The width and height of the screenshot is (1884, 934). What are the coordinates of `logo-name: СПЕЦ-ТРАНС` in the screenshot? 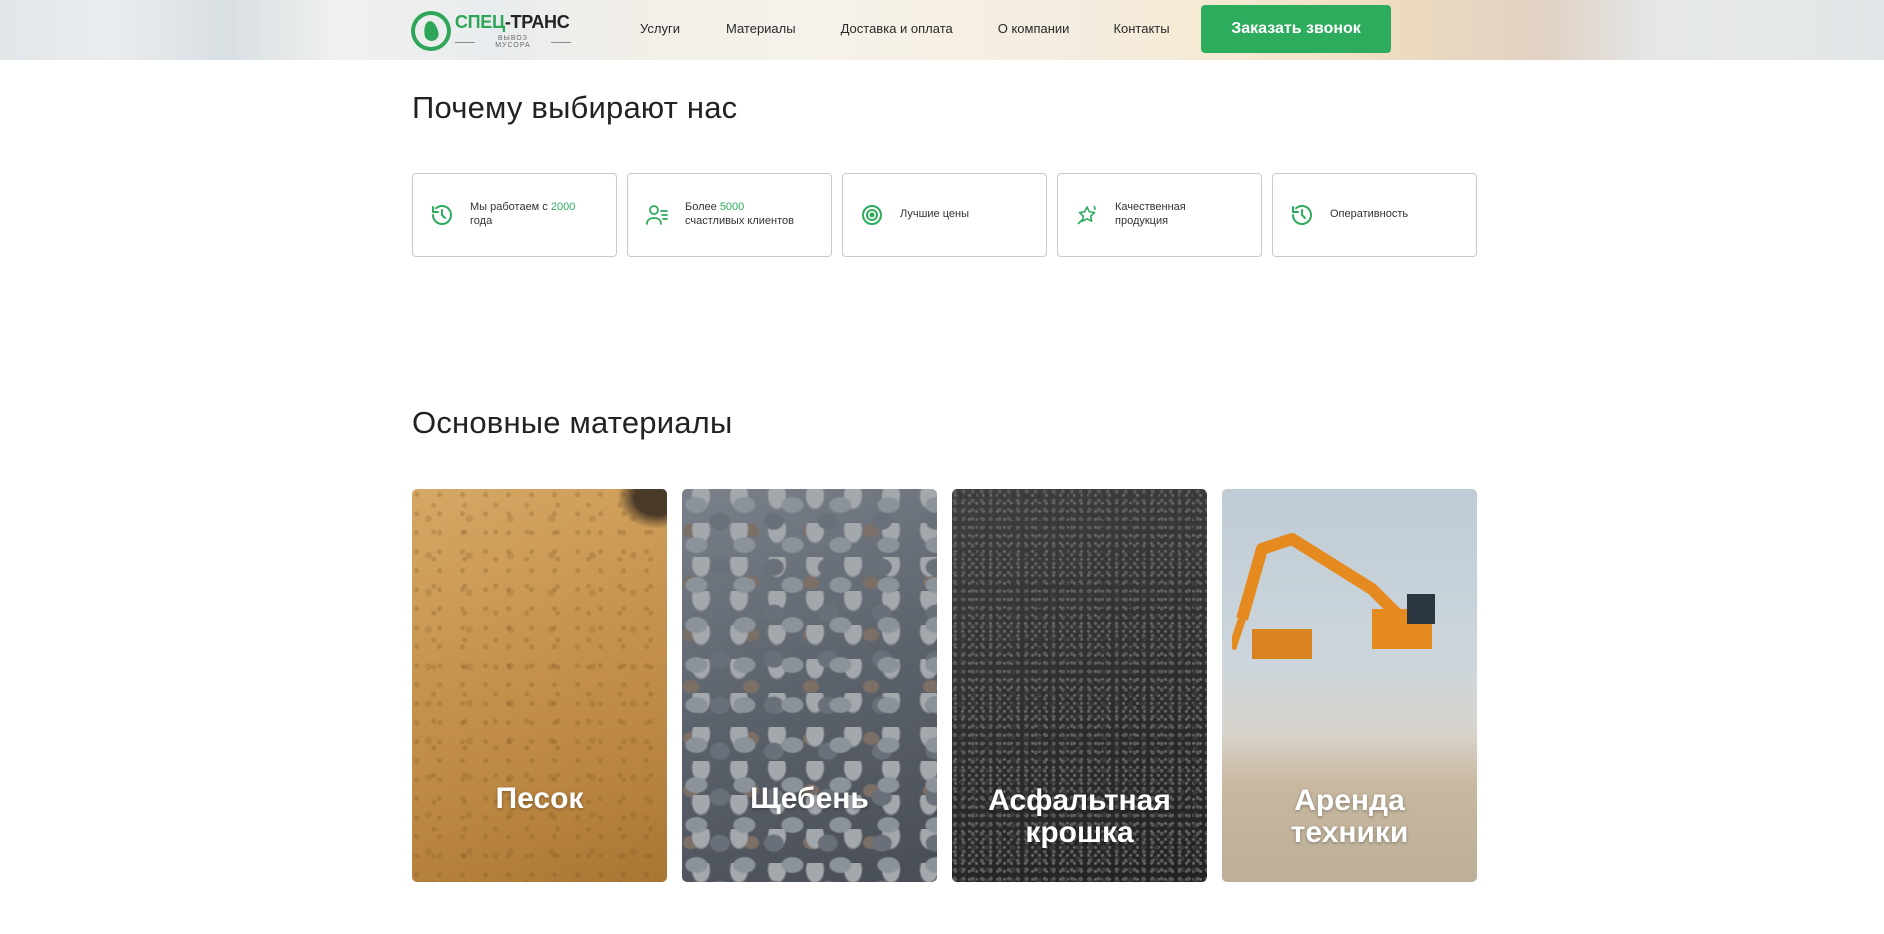 It's located at (513, 22).